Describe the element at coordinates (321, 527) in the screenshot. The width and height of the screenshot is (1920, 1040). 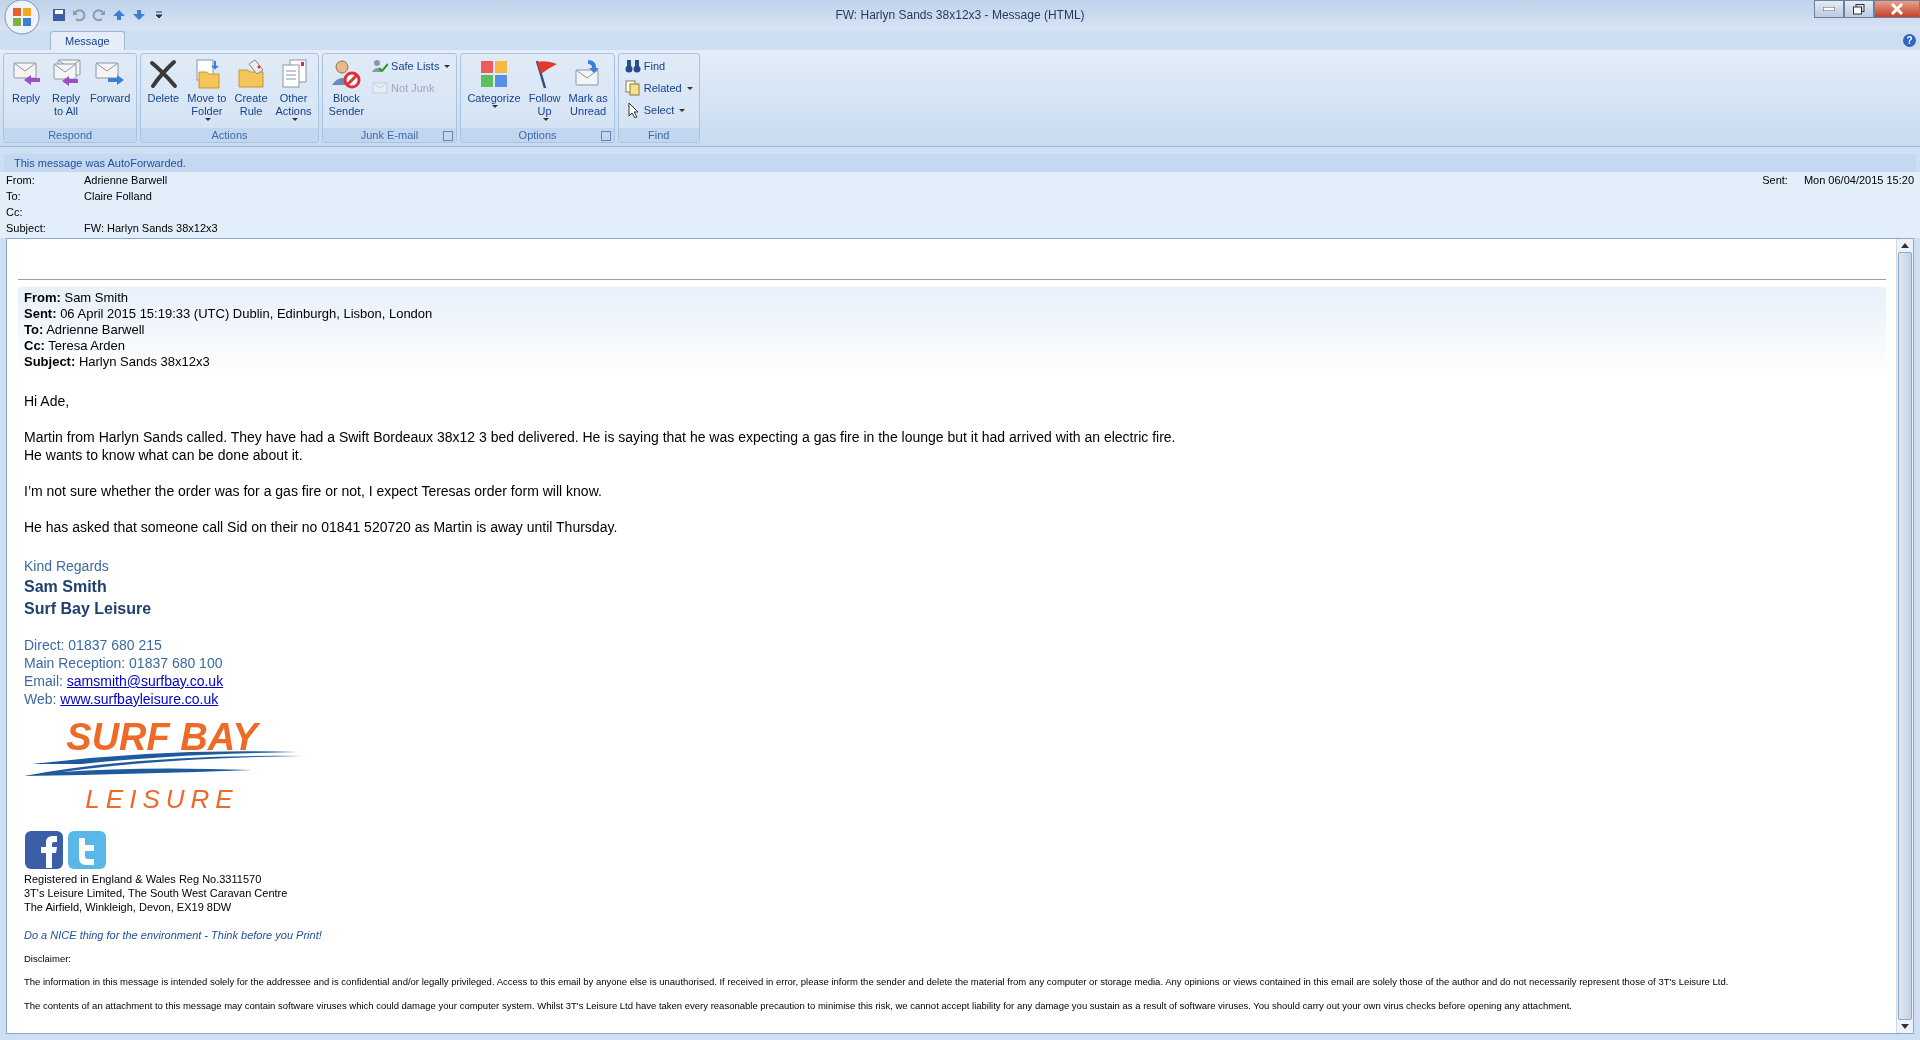
I see `paragraph: He has asked that someone call Sid on their no 01841 520720 as Martin is away until Thursday.` at that location.